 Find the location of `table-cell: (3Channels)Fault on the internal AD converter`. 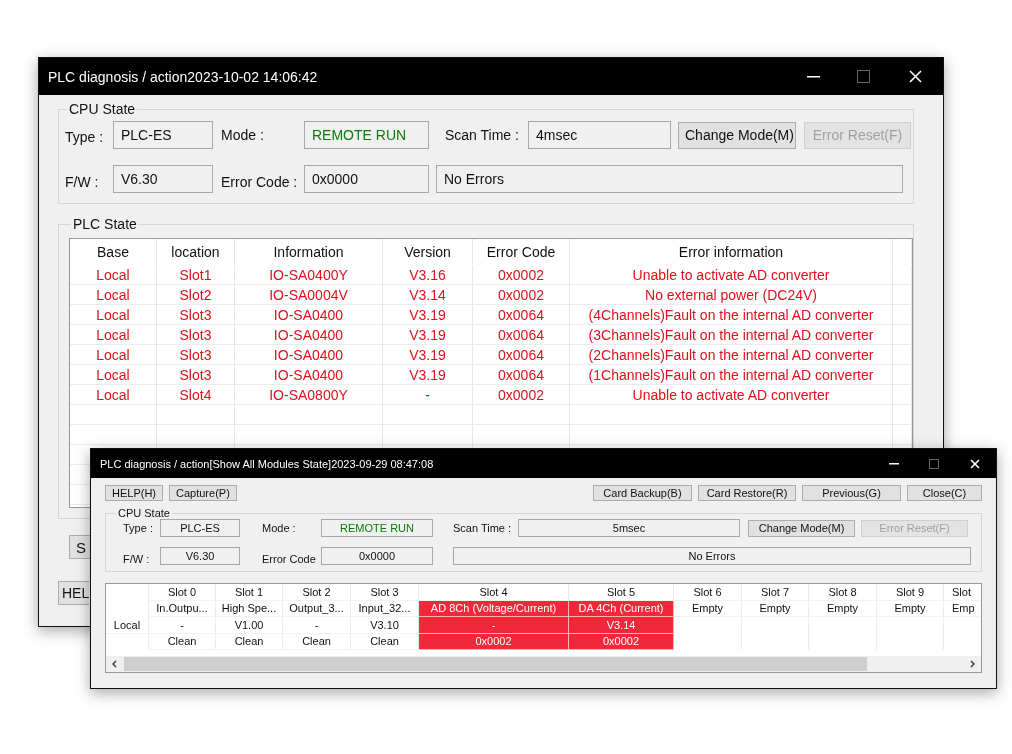

table-cell: (3Channels)Fault on the internal AD converter is located at coordinates (731, 334).